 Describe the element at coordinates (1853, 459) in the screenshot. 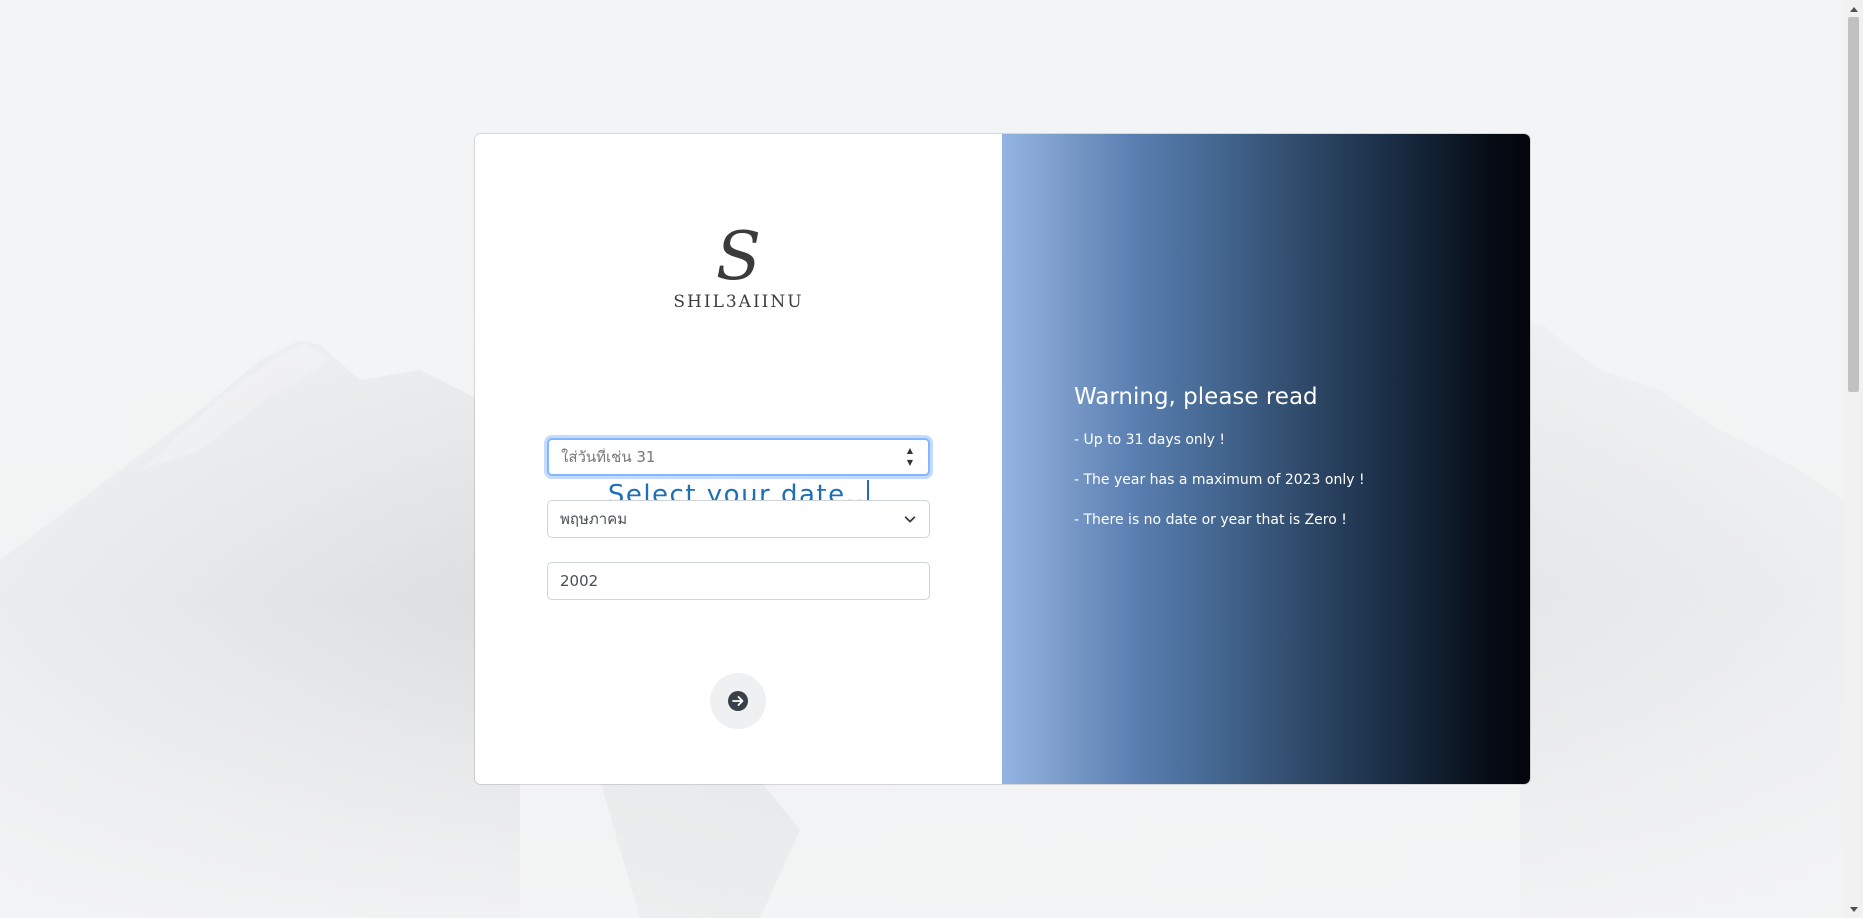

I see `page-scrollbar` at that location.